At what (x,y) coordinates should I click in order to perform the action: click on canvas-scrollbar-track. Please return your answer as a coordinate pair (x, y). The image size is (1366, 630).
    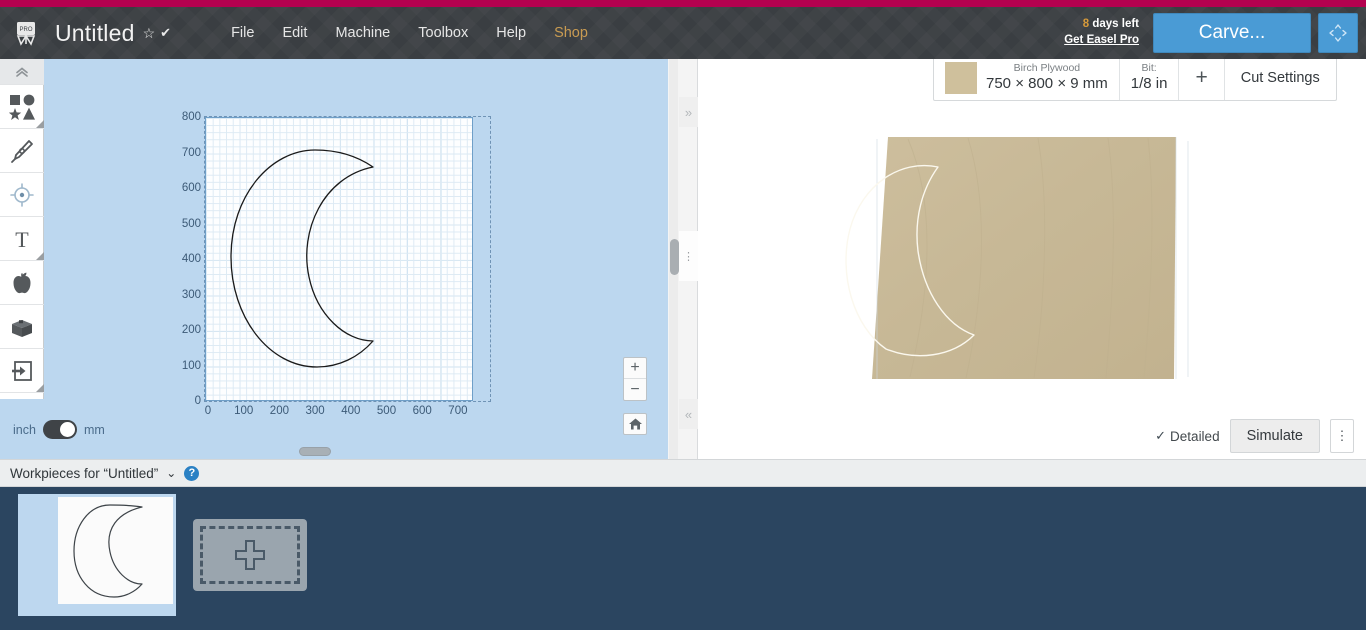
    Looking at the image, I should click on (674, 259).